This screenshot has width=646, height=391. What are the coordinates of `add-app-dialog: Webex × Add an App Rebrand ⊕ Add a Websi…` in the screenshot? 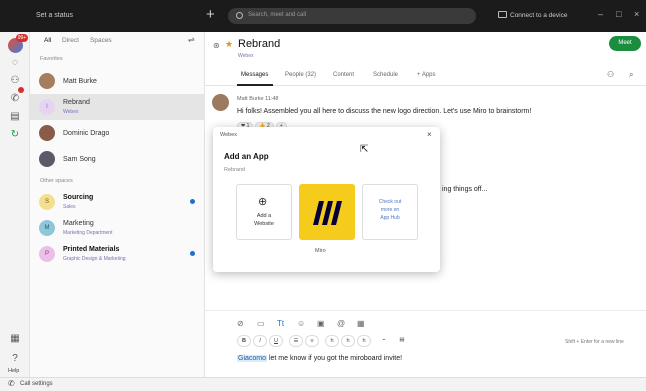 It's located at (326, 199).